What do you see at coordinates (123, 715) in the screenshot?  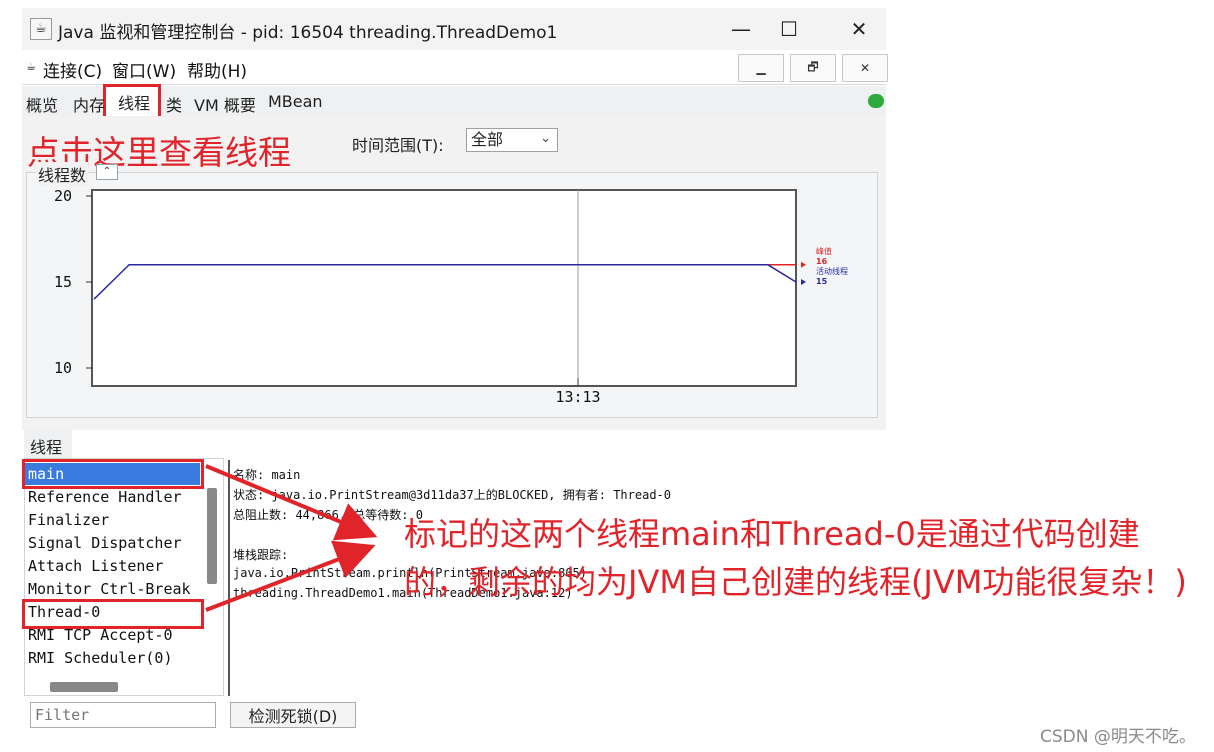 I see `filter-input` at bounding box center [123, 715].